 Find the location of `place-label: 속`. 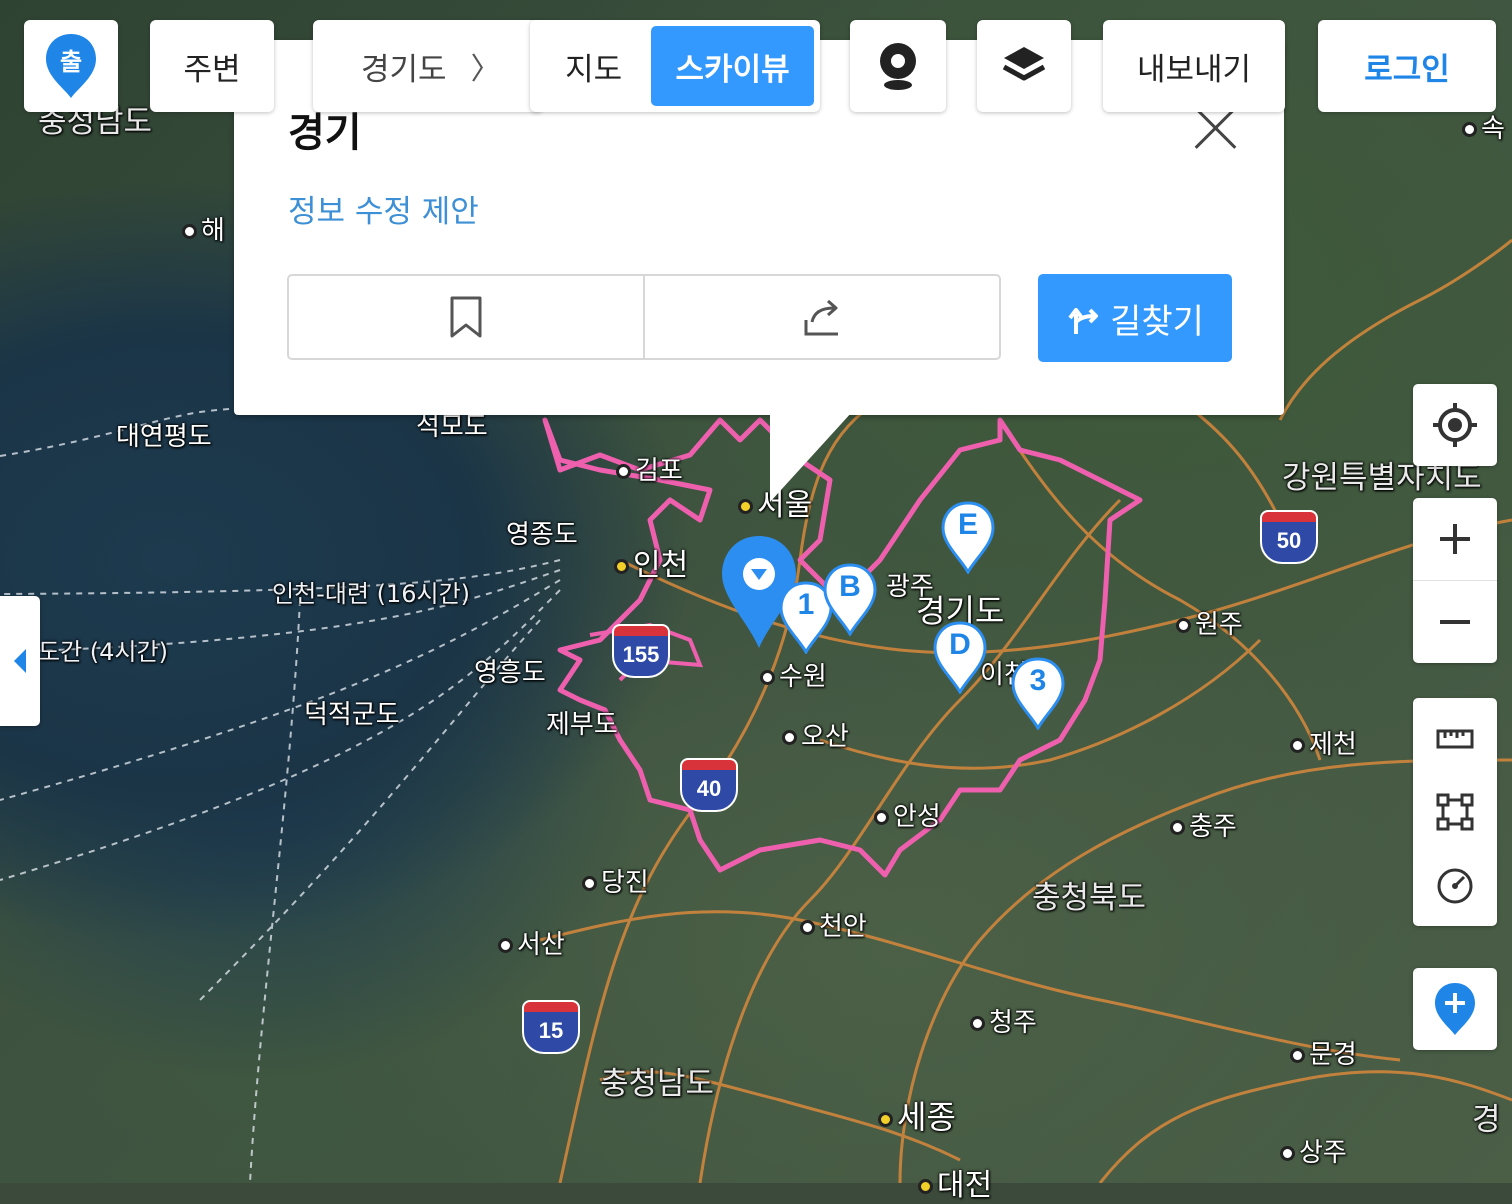

place-label: 속 is located at coordinates (1483, 126).